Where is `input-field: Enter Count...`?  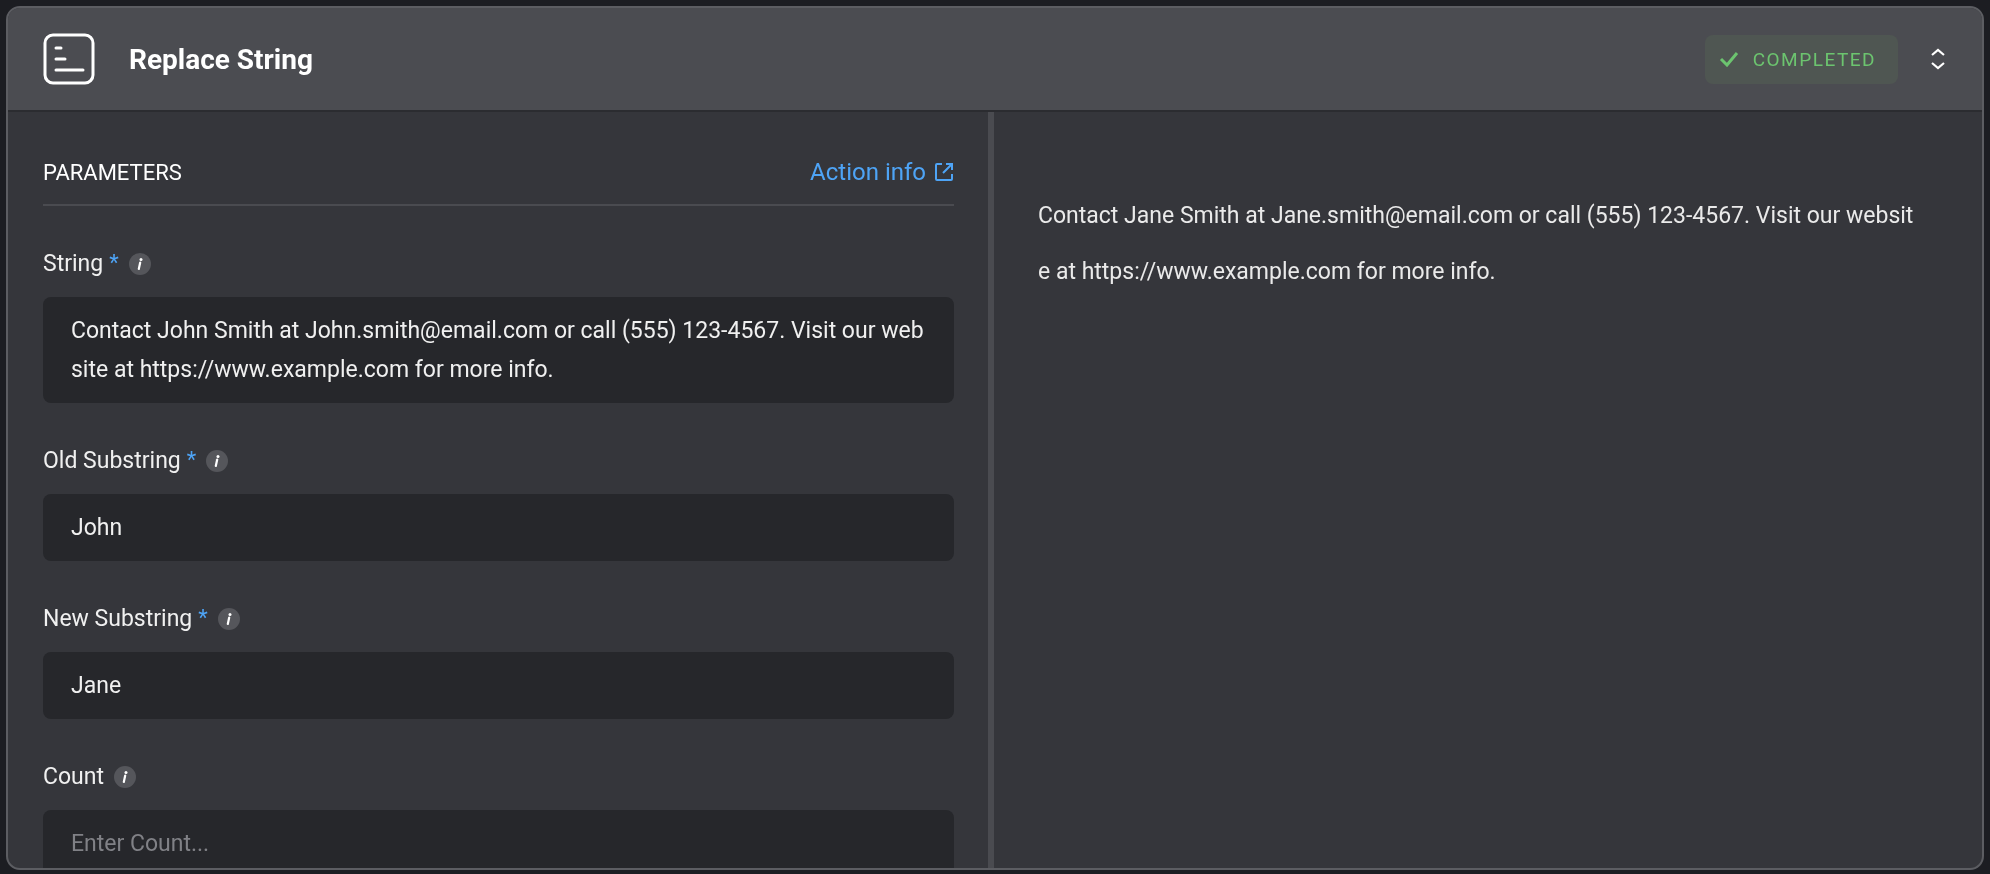 input-field: Enter Count... is located at coordinates (498, 839).